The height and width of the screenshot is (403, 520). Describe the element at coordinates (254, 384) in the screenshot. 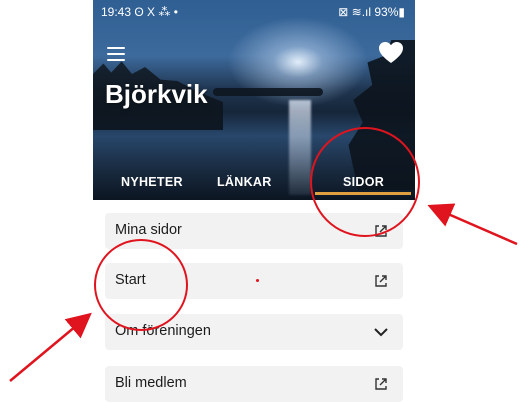

I see `list-item-bli-medlem: Bli medlem` at that location.